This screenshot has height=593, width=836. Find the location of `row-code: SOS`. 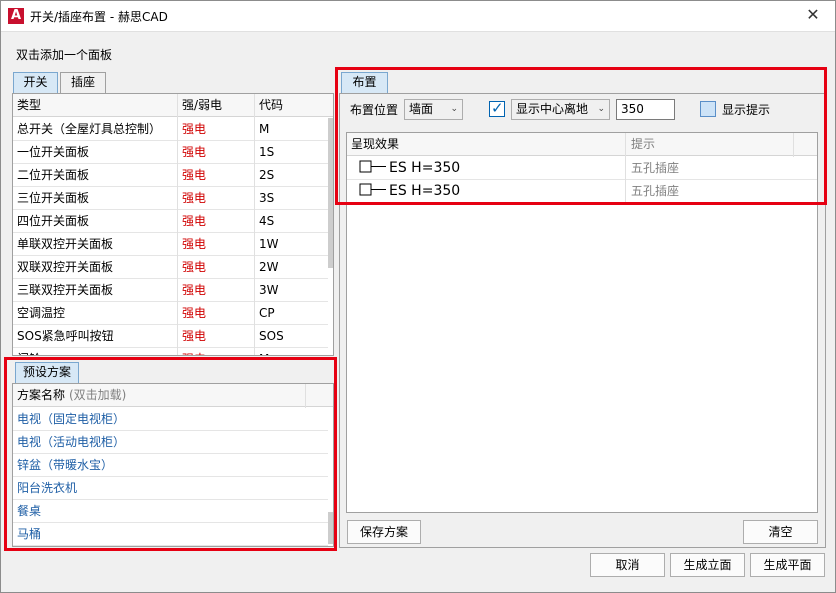

row-code: SOS is located at coordinates (271, 336).